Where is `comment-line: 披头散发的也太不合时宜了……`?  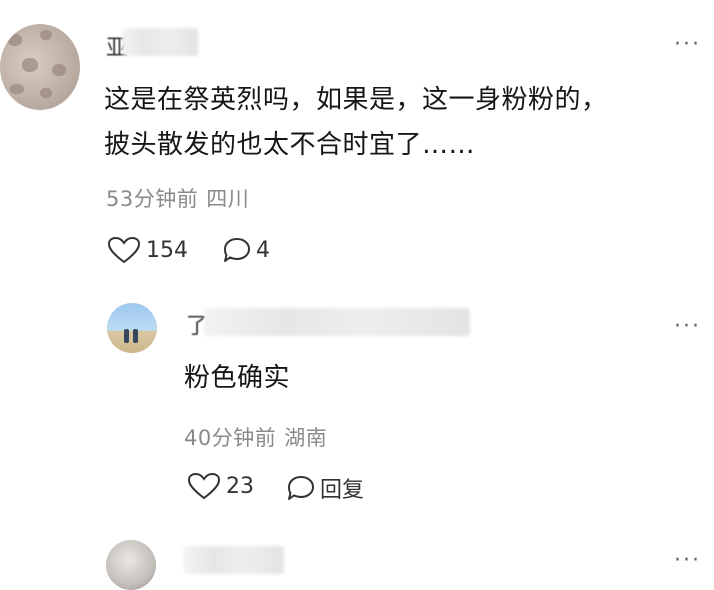
comment-line: 披头散发的也太不合时宜了…… is located at coordinates (290, 145).